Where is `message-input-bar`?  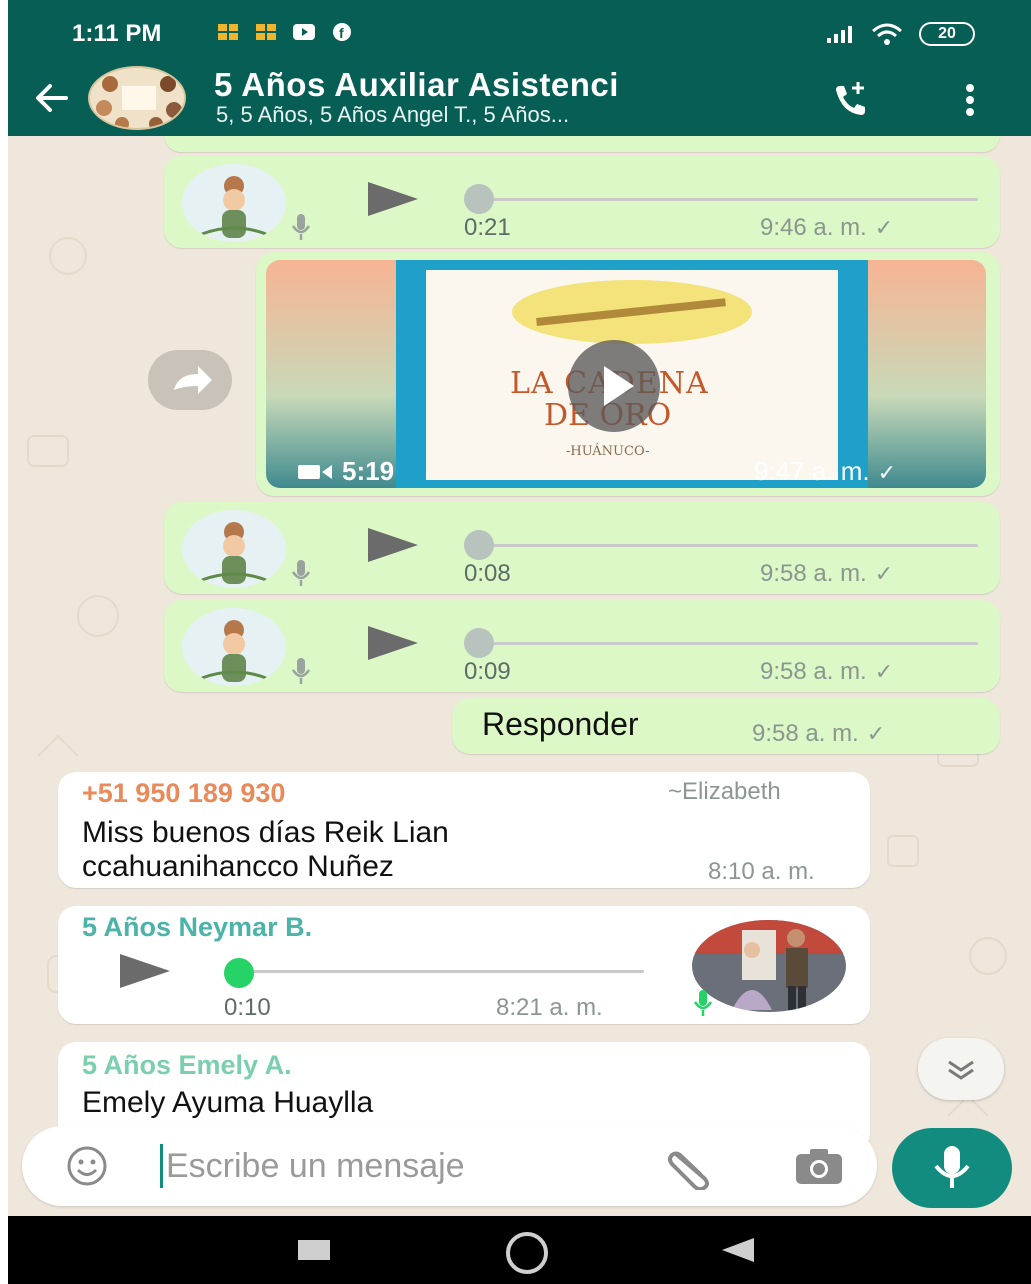 message-input-bar is located at coordinates (449, 1166).